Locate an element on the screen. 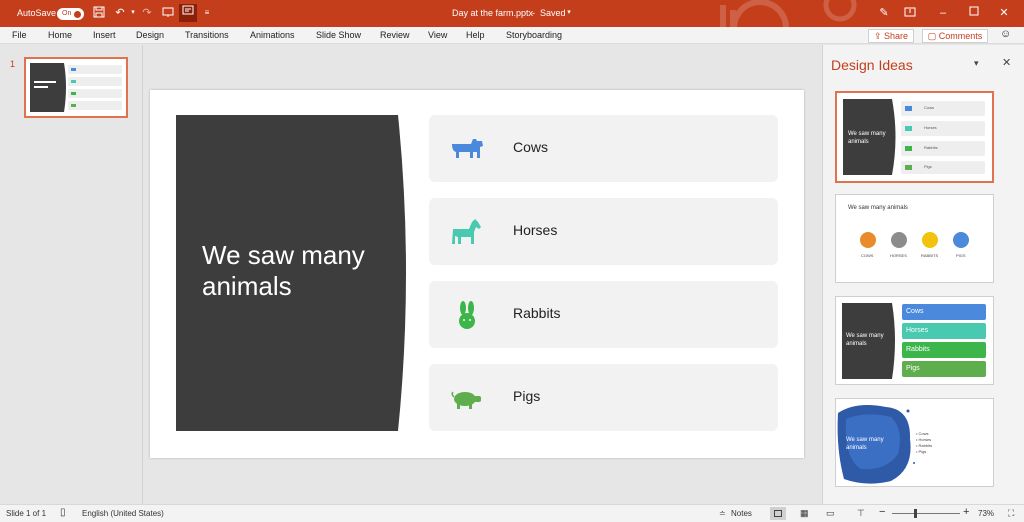 This screenshot has width=1024, height=522. tab-slide-show: Slide Show is located at coordinates (338, 35).